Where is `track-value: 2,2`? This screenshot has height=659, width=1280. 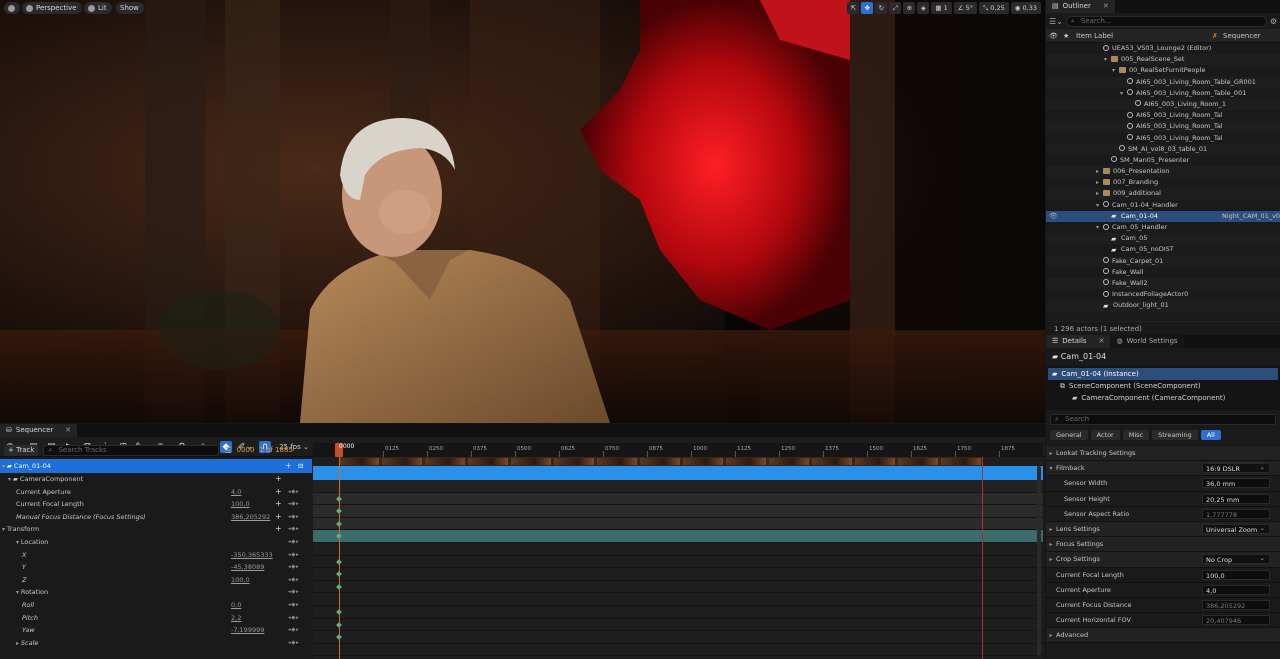 track-value: 2,2 is located at coordinates (236, 618).